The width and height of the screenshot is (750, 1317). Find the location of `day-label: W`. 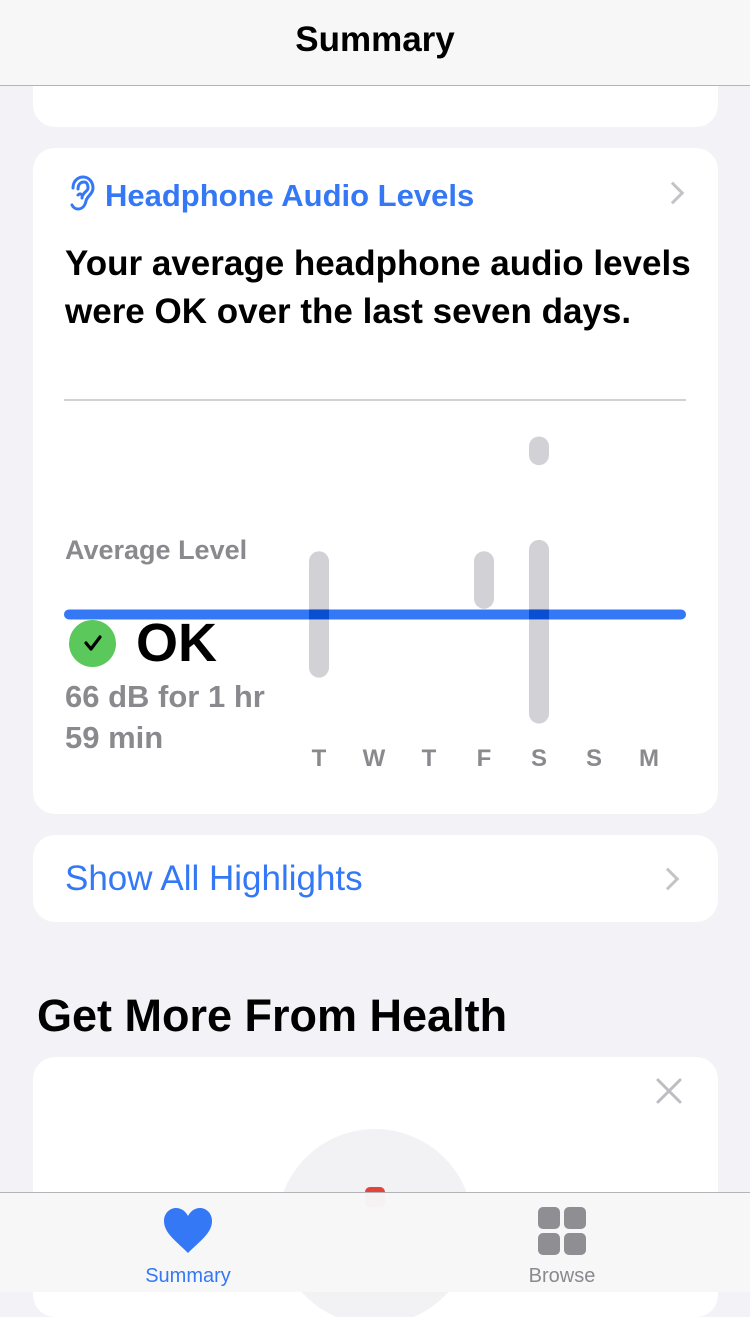

day-label: W is located at coordinates (374, 758).